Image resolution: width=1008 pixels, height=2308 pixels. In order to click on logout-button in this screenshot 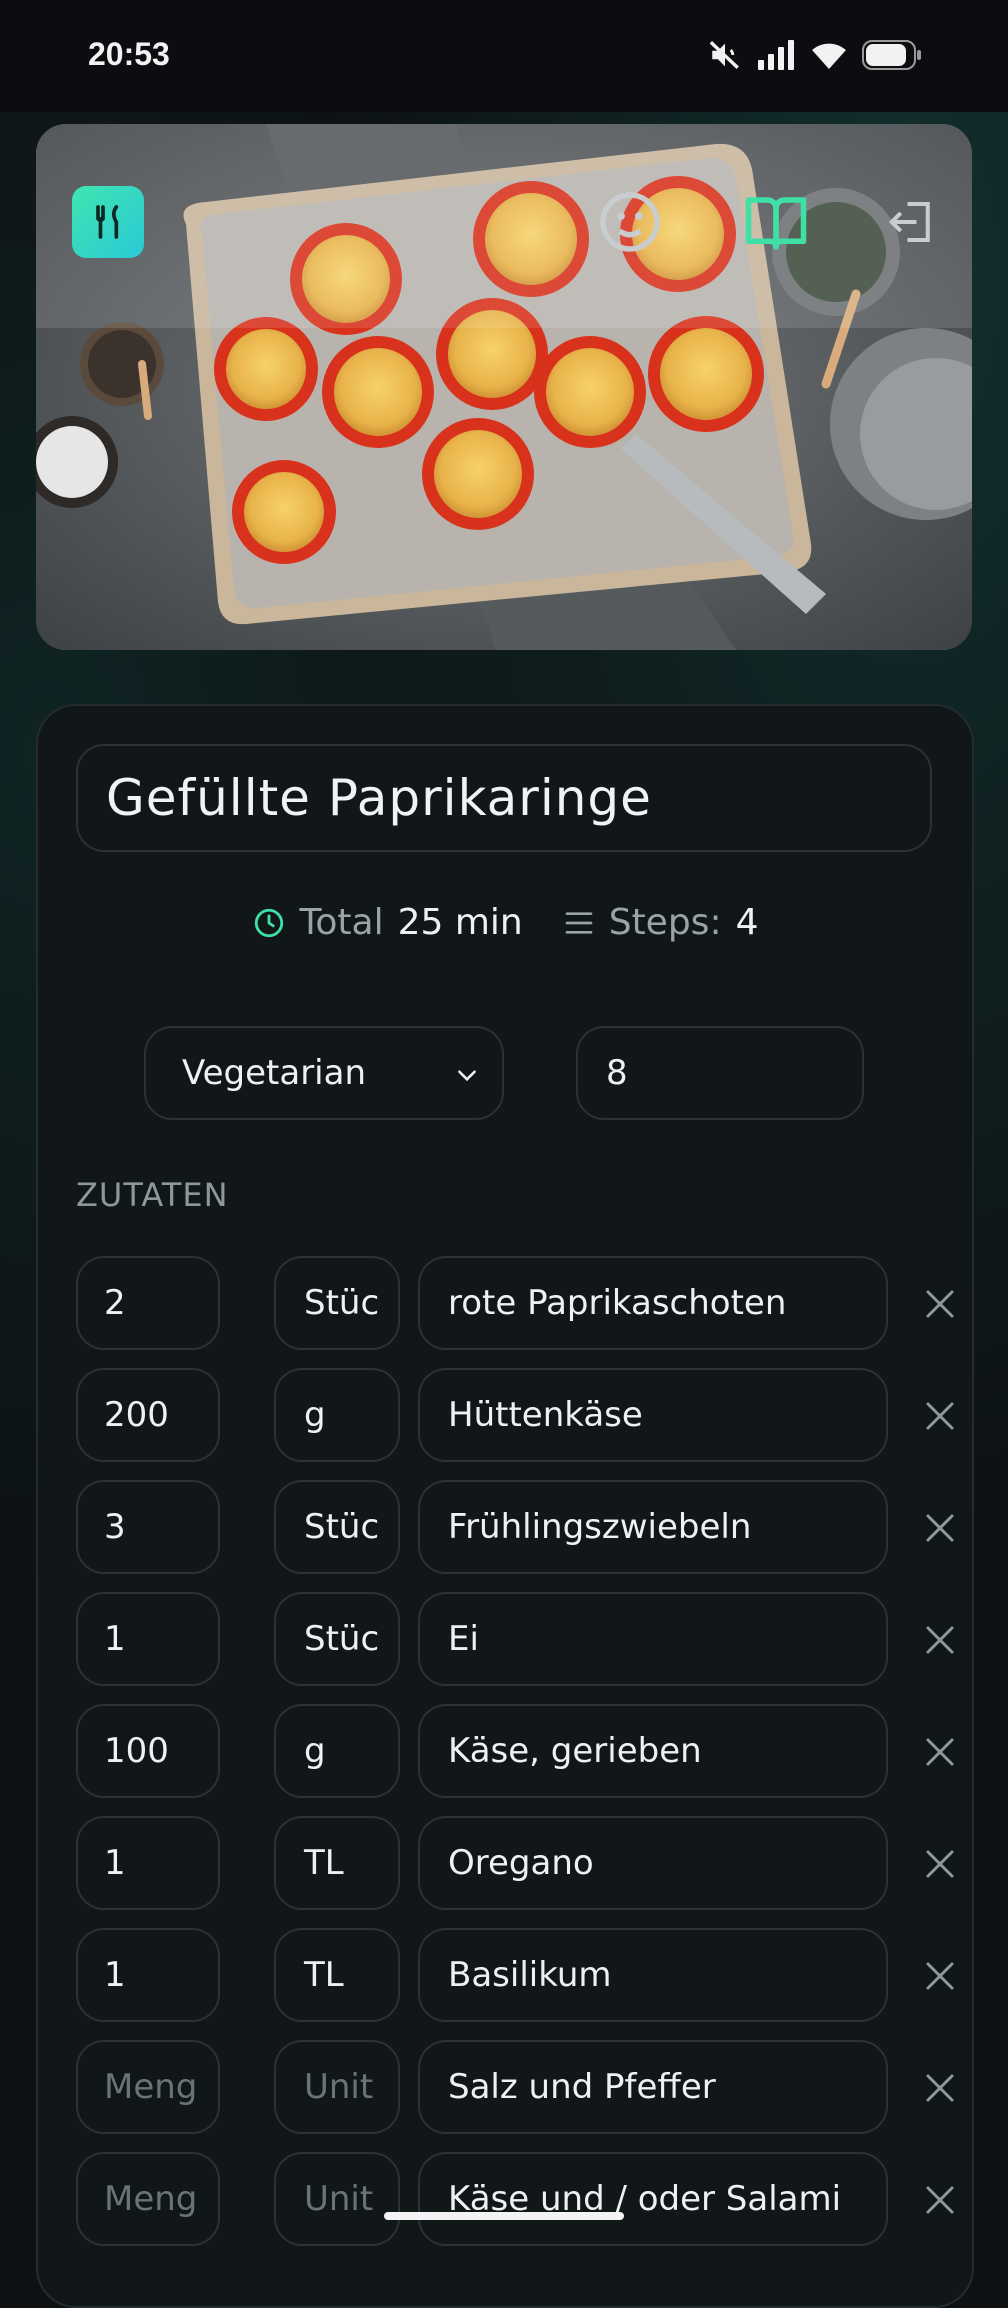, I will do `click(912, 222)`.